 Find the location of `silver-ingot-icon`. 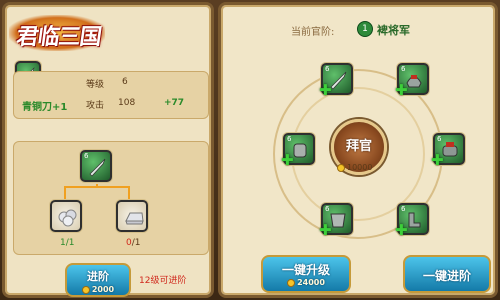

silver-ingot-icon is located at coordinates (134, 218).